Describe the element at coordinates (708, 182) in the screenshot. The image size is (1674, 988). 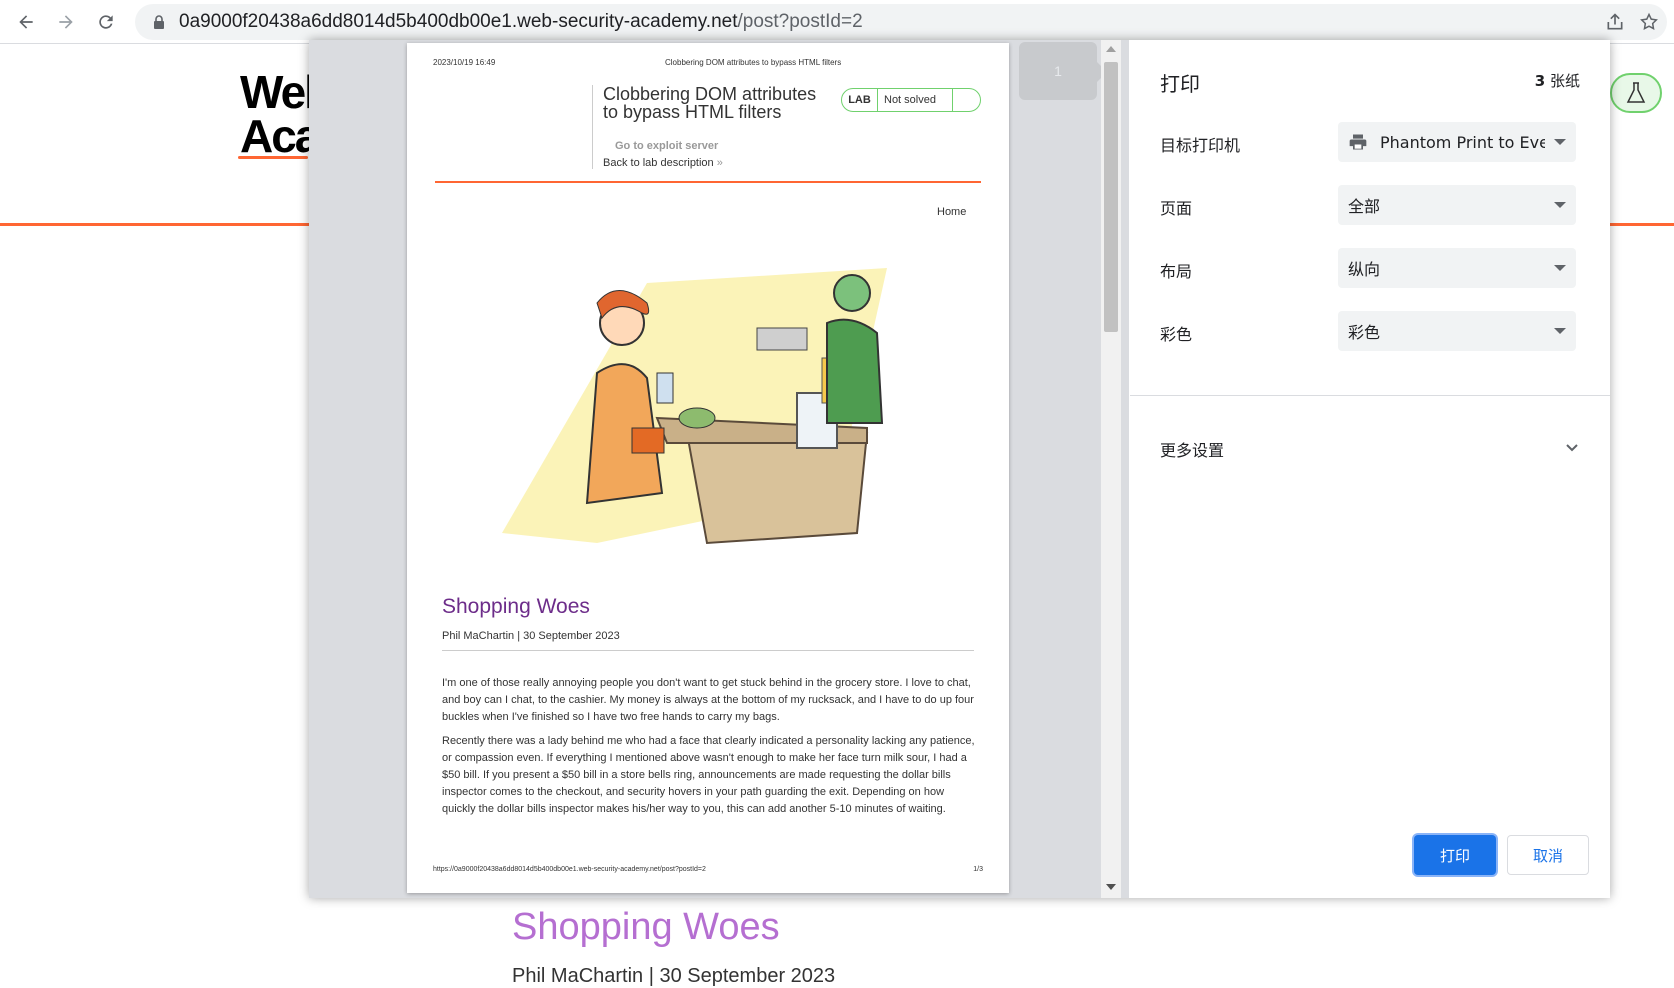
I see `page-orange-divider` at that location.